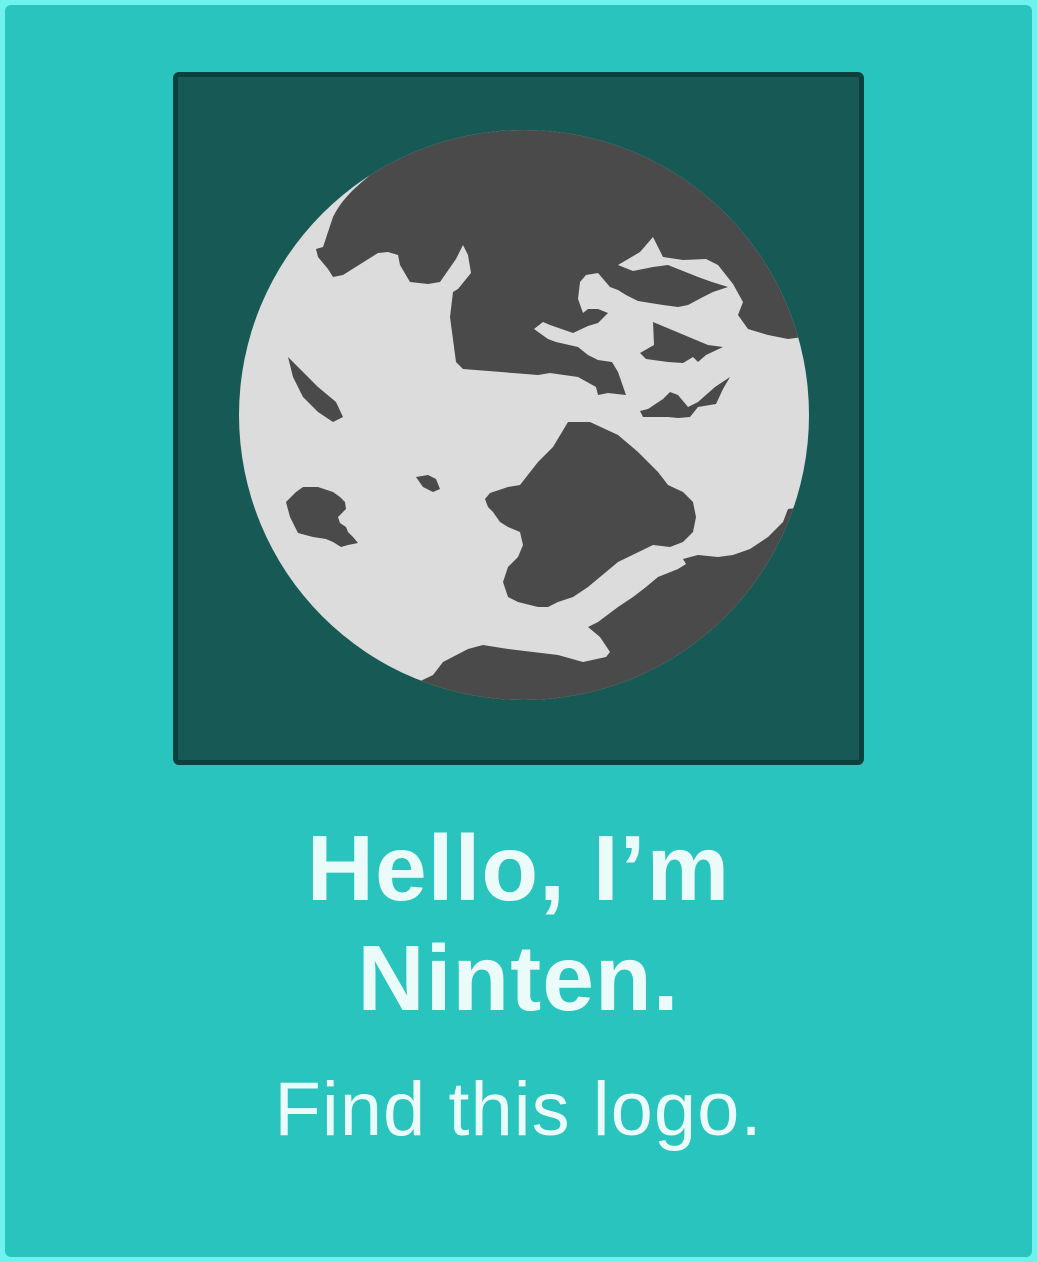 The image size is (1037, 1262). What do you see at coordinates (518, 978) in the screenshot?
I see `title-line-2: Ninten.` at bounding box center [518, 978].